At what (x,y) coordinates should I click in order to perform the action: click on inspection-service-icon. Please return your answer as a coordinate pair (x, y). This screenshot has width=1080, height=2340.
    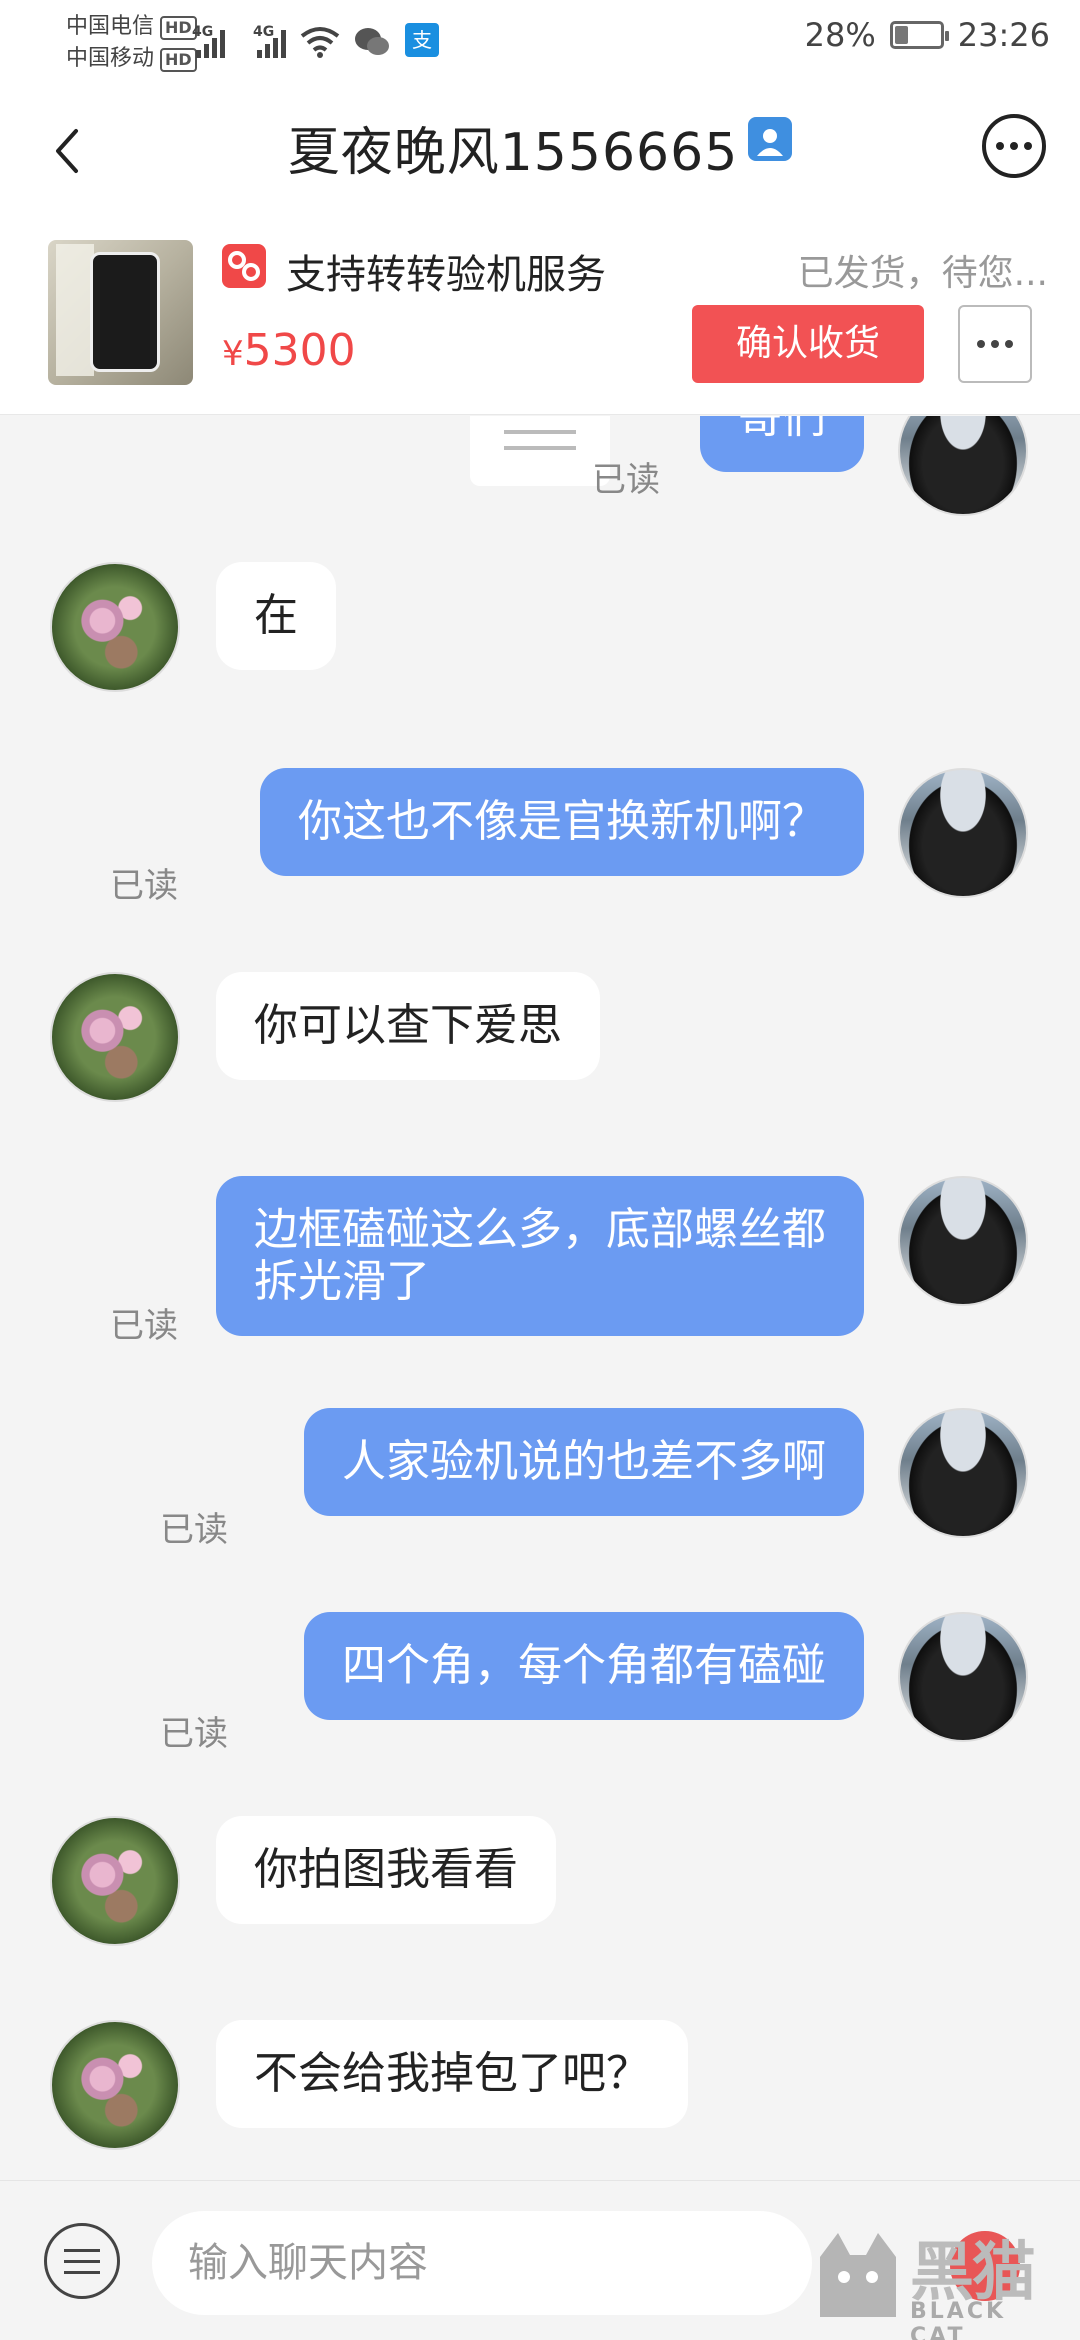
    Looking at the image, I should click on (244, 266).